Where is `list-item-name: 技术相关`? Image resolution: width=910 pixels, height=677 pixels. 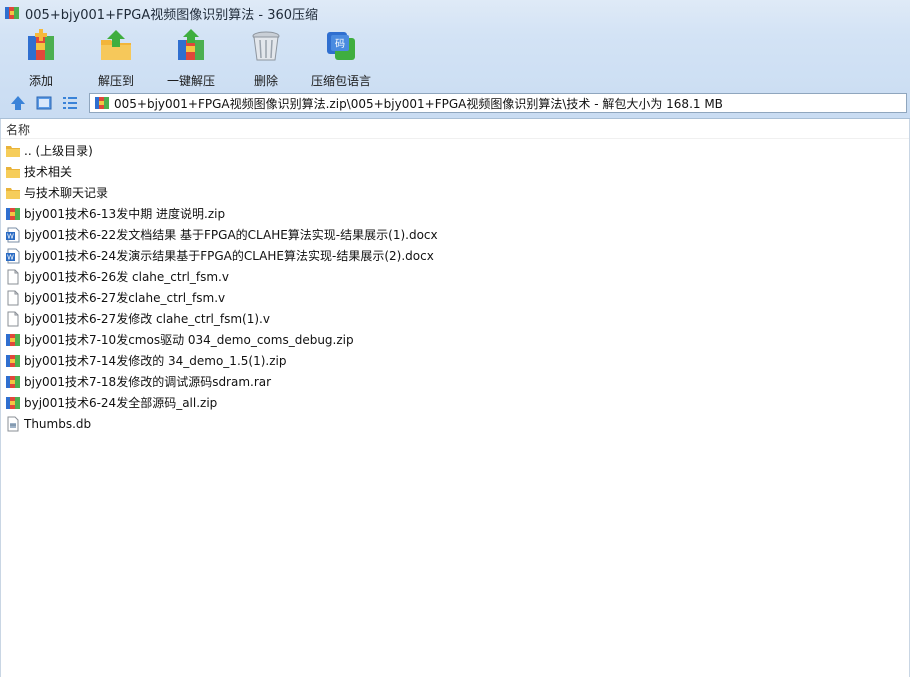
list-item-name: 技术相关 is located at coordinates (48, 172).